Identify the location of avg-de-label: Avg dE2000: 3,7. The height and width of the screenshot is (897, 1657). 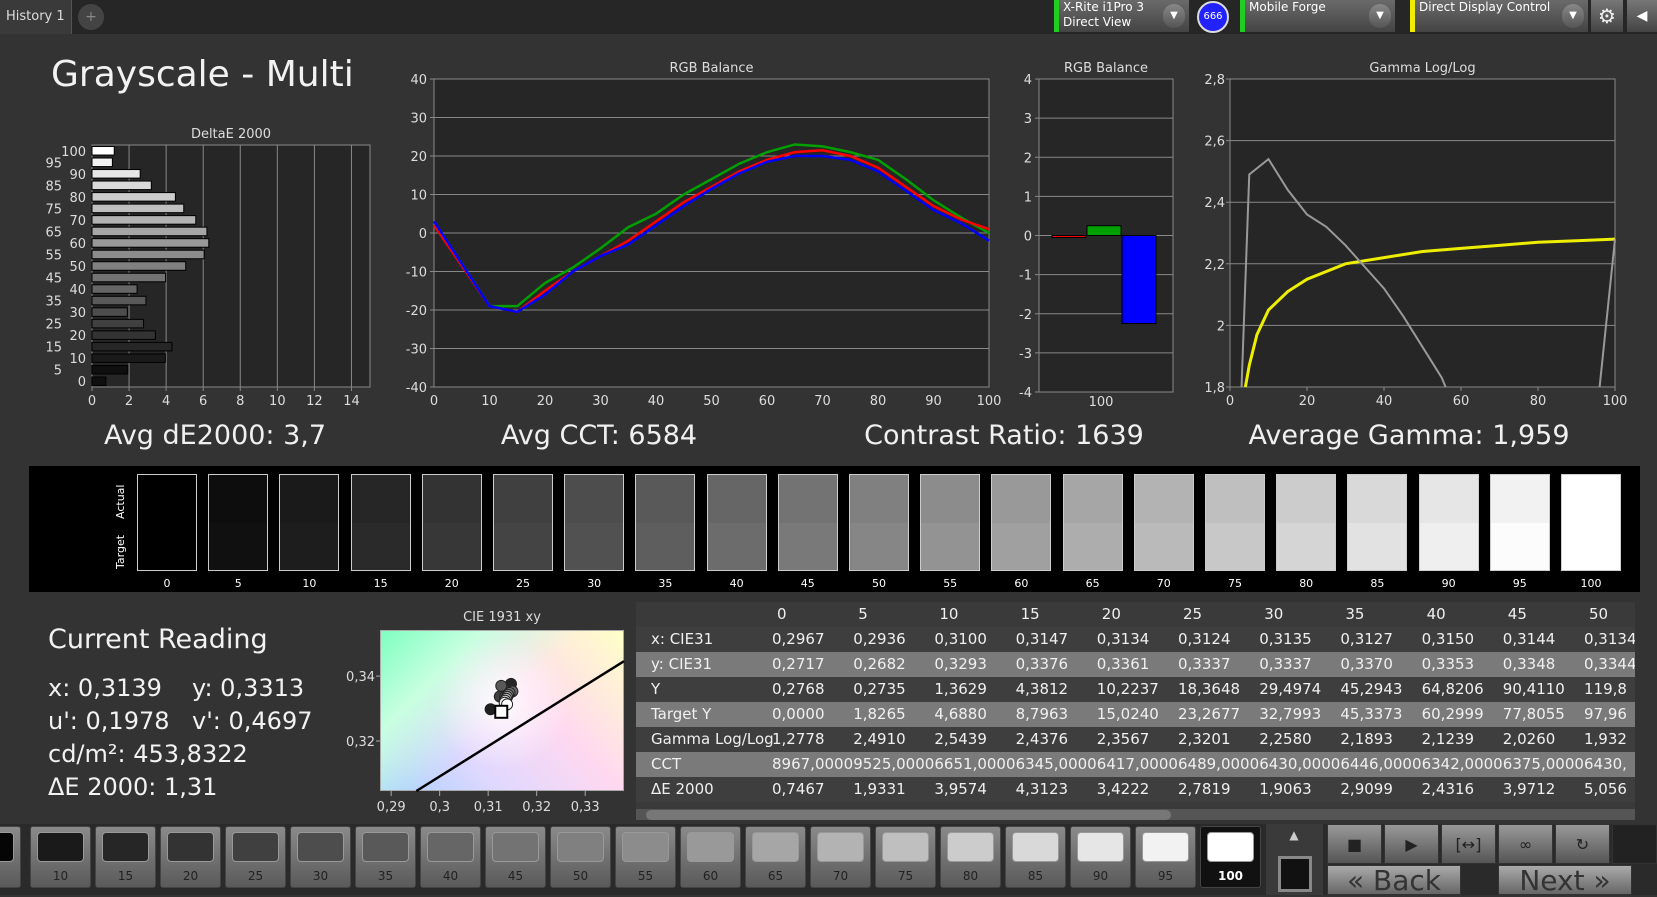
(215, 435).